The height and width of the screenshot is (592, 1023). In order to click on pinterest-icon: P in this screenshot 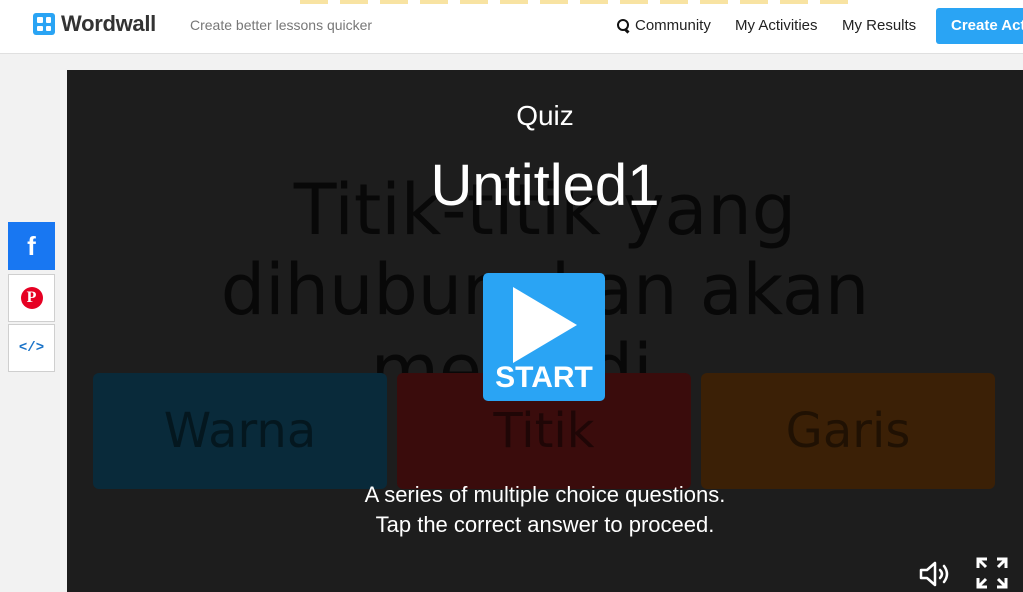, I will do `click(31, 298)`.